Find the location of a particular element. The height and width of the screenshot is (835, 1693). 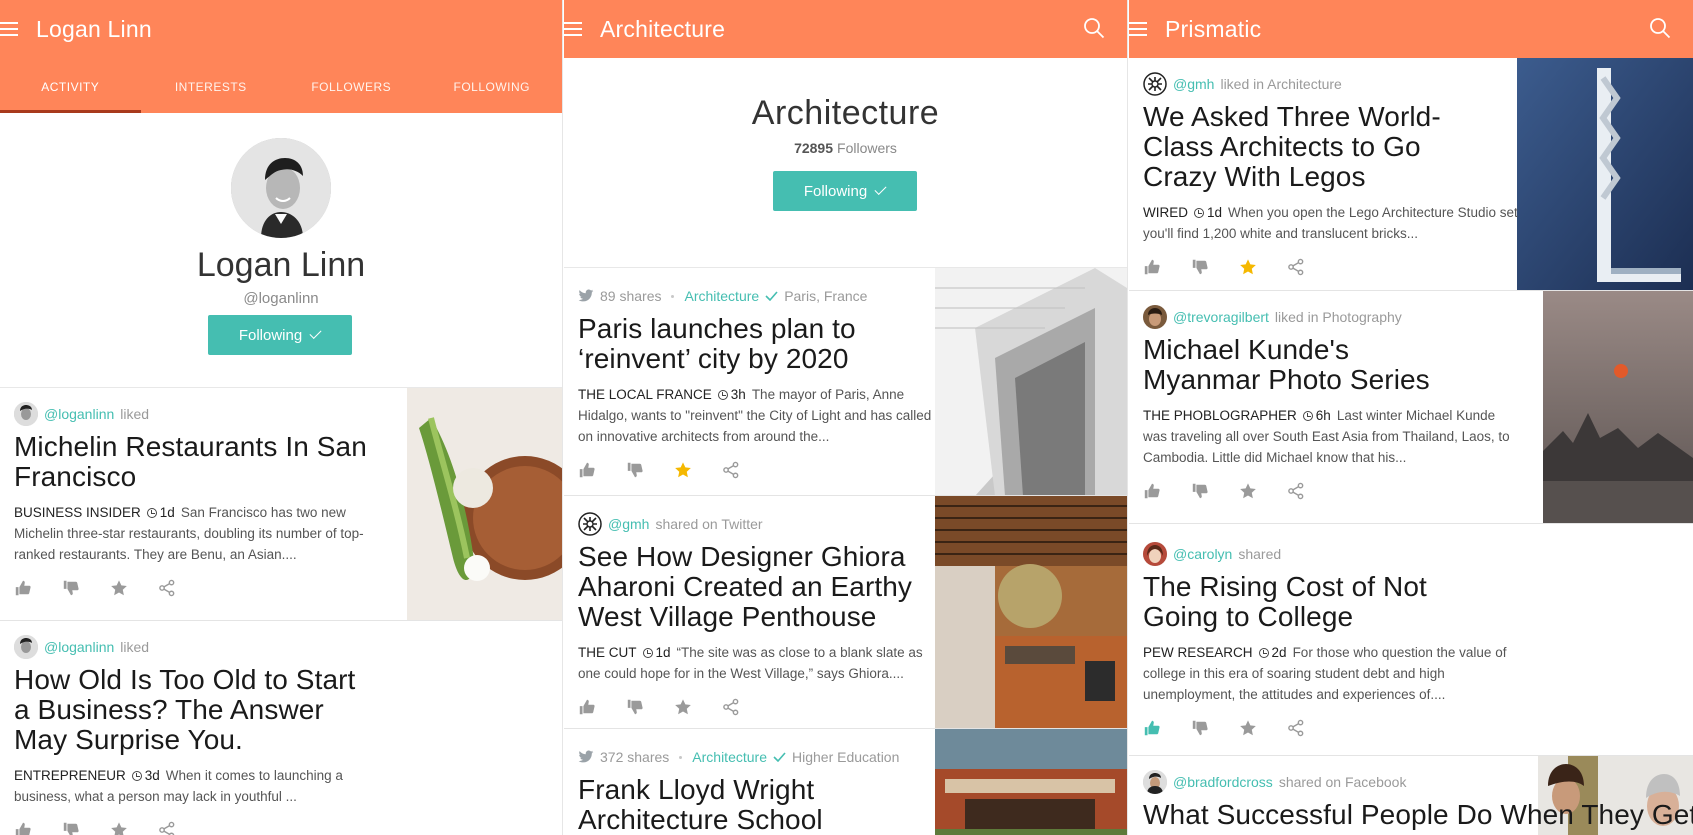

feed-topbar: Prismatic is located at coordinates (1411, 29).